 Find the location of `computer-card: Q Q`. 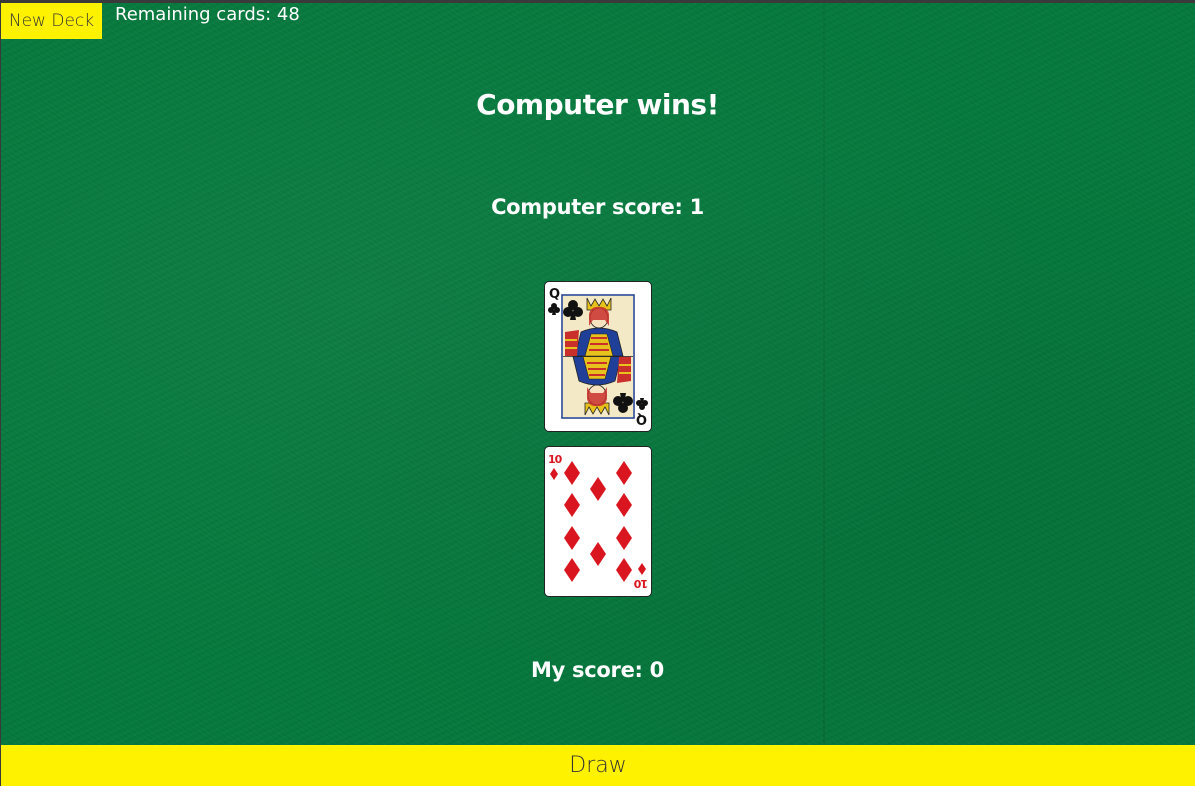

computer-card: Q Q is located at coordinates (598, 356).